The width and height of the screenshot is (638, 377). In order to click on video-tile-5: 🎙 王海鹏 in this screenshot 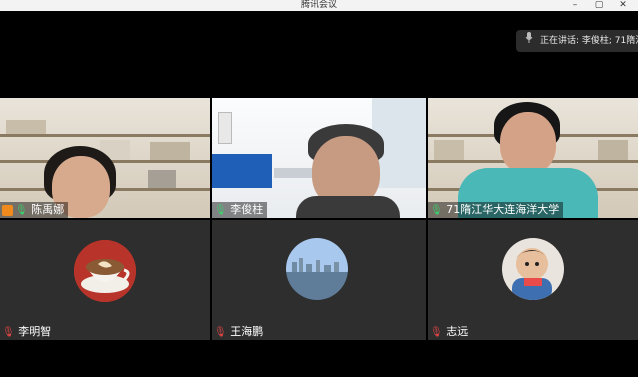, I will do `click(319, 280)`.